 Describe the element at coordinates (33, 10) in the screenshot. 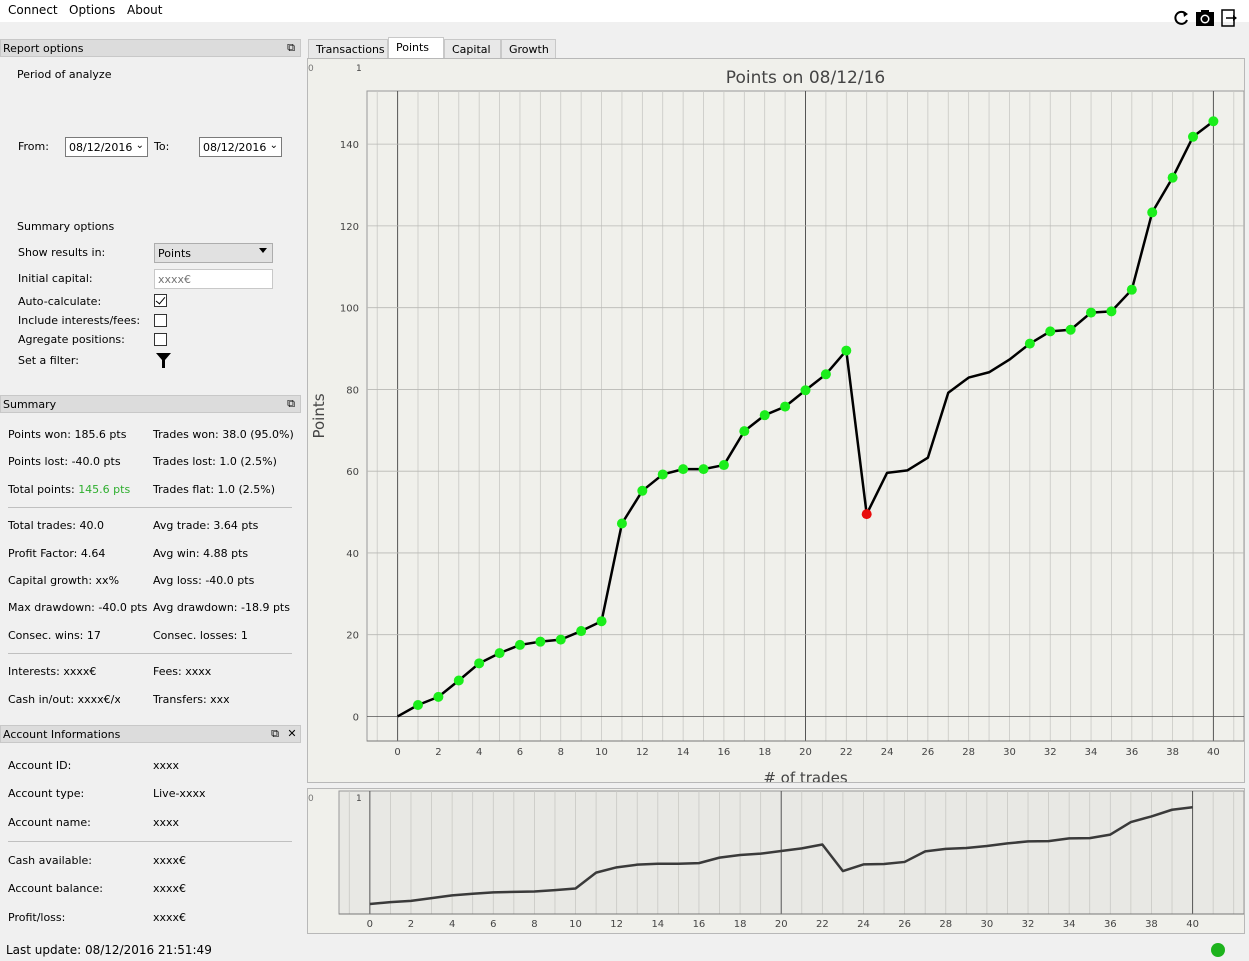

I see `menu-connect: Connect` at that location.